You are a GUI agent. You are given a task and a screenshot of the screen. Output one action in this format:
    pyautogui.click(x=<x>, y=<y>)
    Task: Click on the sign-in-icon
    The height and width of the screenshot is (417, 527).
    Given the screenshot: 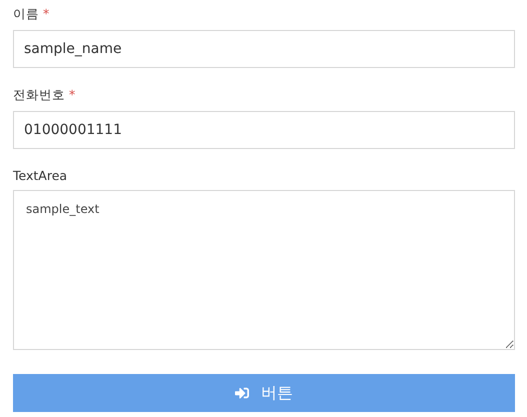 What is the action you would take?
    pyautogui.click(x=242, y=393)
    